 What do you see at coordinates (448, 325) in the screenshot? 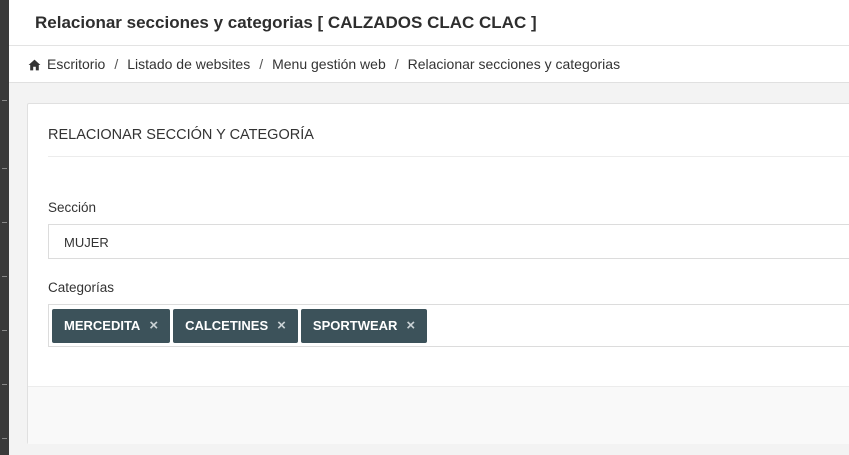
I see `categorias-tag-input: MERCEDITA × CALCETINES × SPORTWEAR ×` at bounding box center [448, 325].